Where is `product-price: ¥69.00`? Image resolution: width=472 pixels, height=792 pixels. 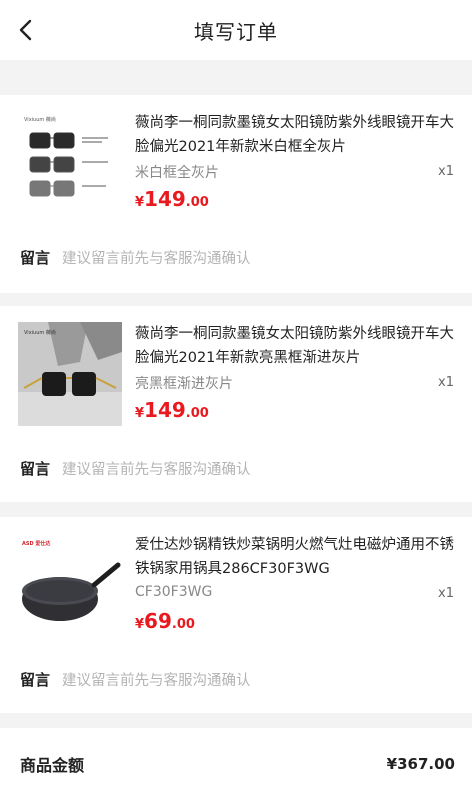
product-price: ¥69.00 is located at coordinates (165, 621).